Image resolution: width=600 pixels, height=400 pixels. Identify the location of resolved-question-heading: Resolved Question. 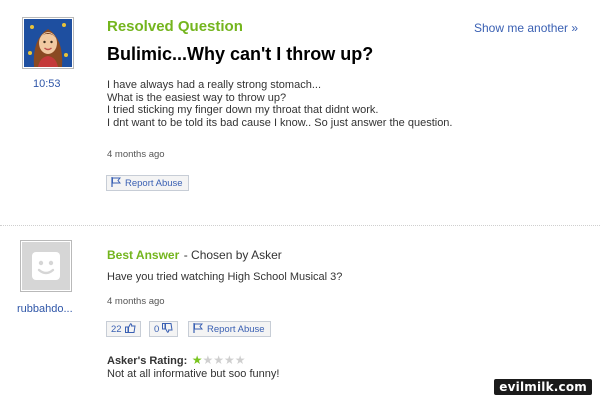
(175, 26).